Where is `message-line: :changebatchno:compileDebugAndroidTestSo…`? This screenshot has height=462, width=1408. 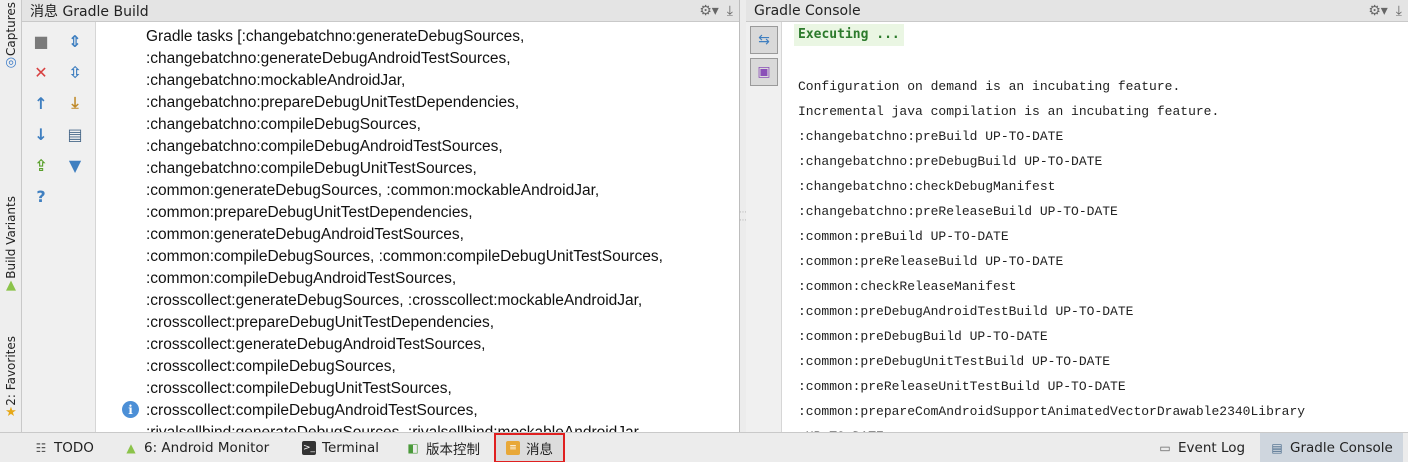
message-line: :changebatchno:compileDebugAndroidTestSo… is located at coordinates (324, 146).